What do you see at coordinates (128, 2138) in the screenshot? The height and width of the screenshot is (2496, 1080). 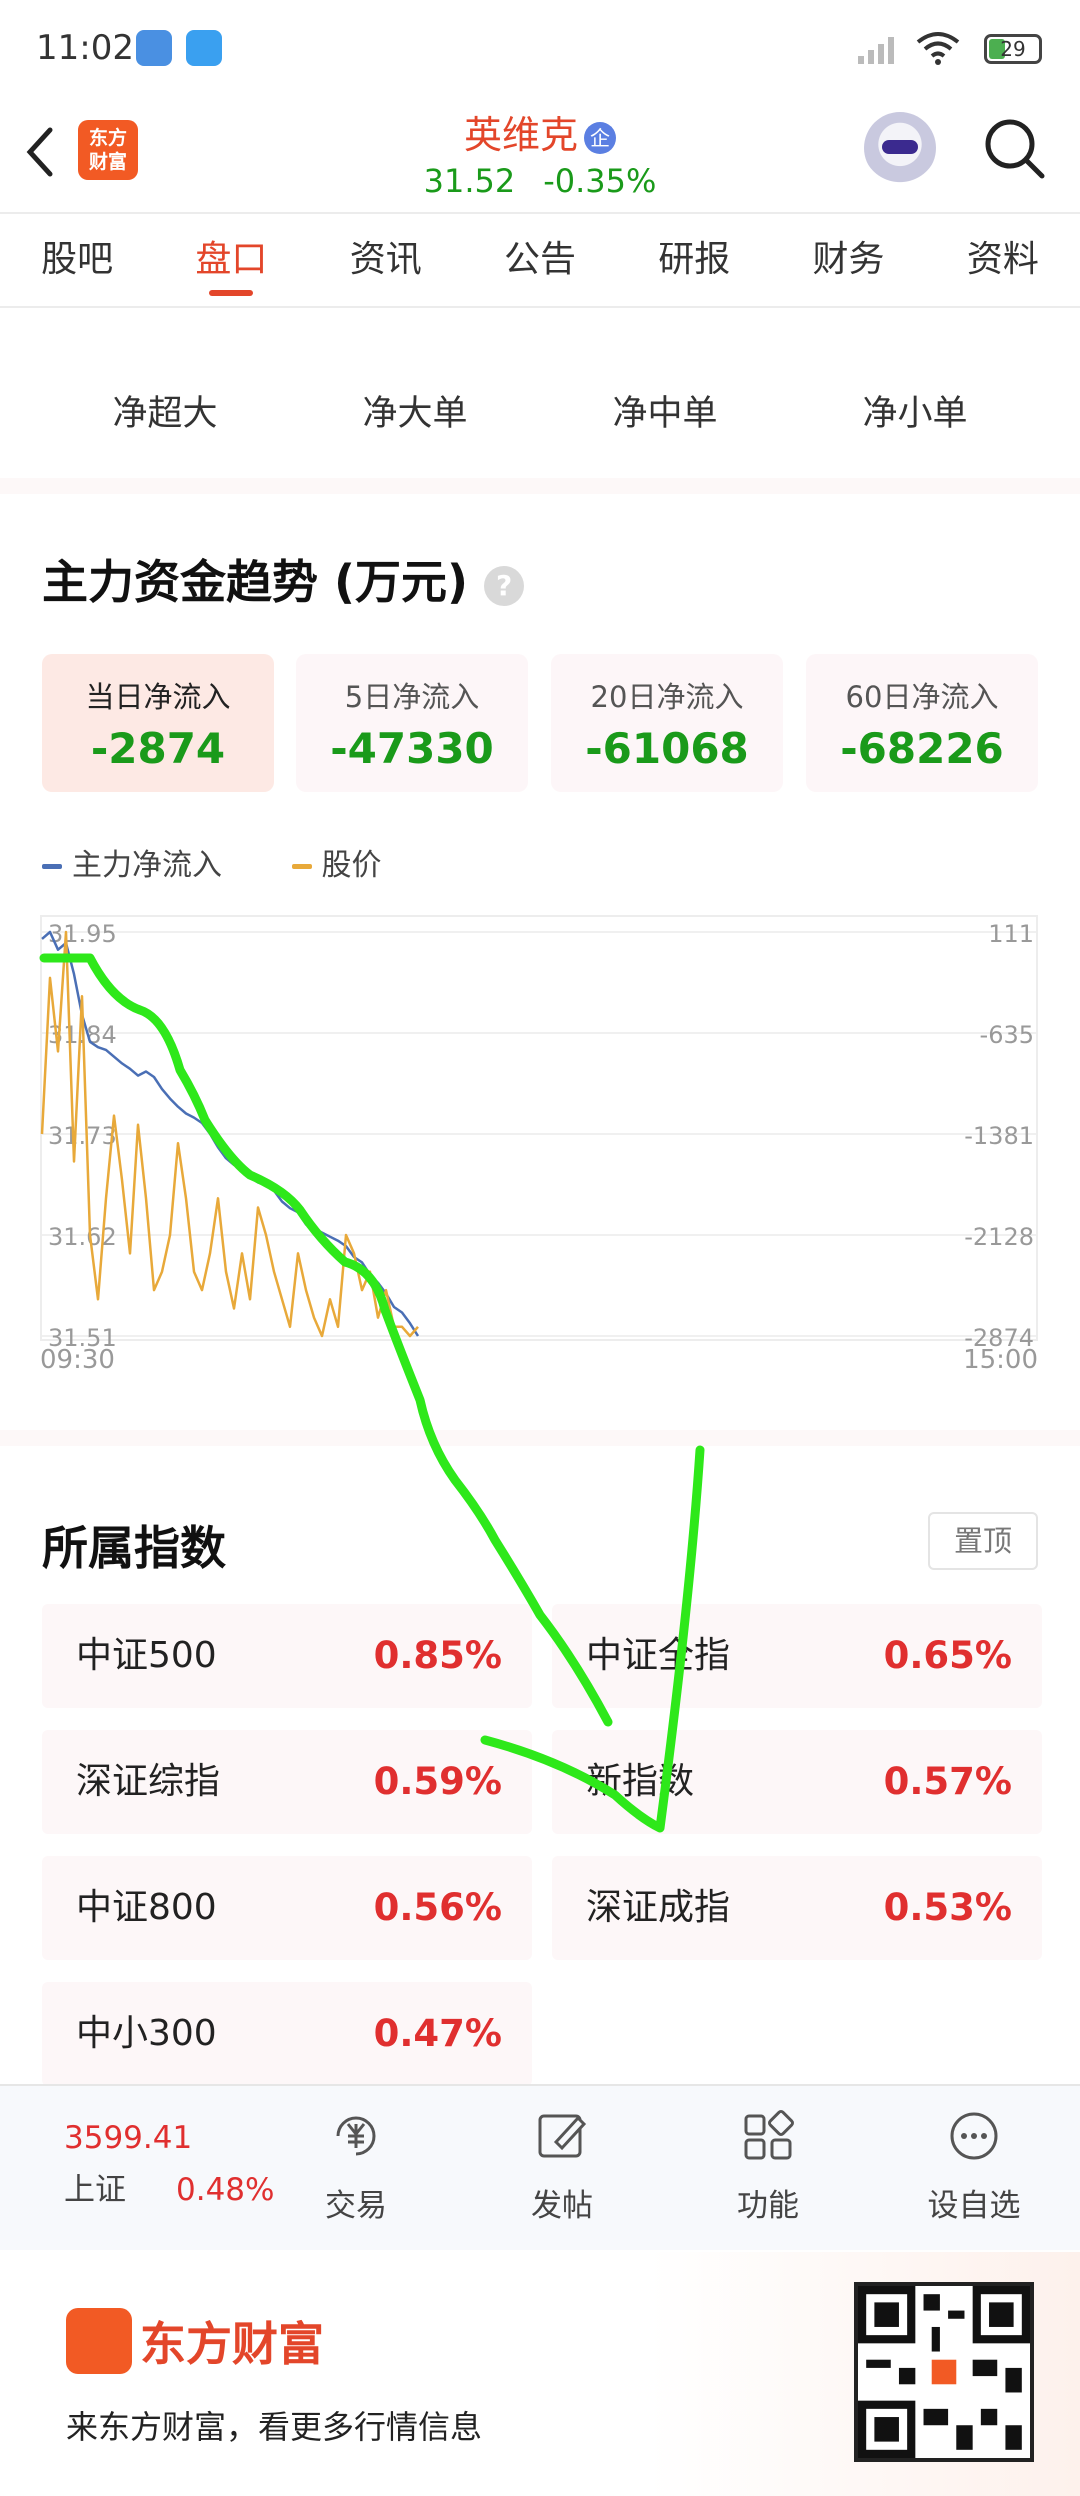 I see `market-index-value: 3599.41` at bounding box center [128, 2138].